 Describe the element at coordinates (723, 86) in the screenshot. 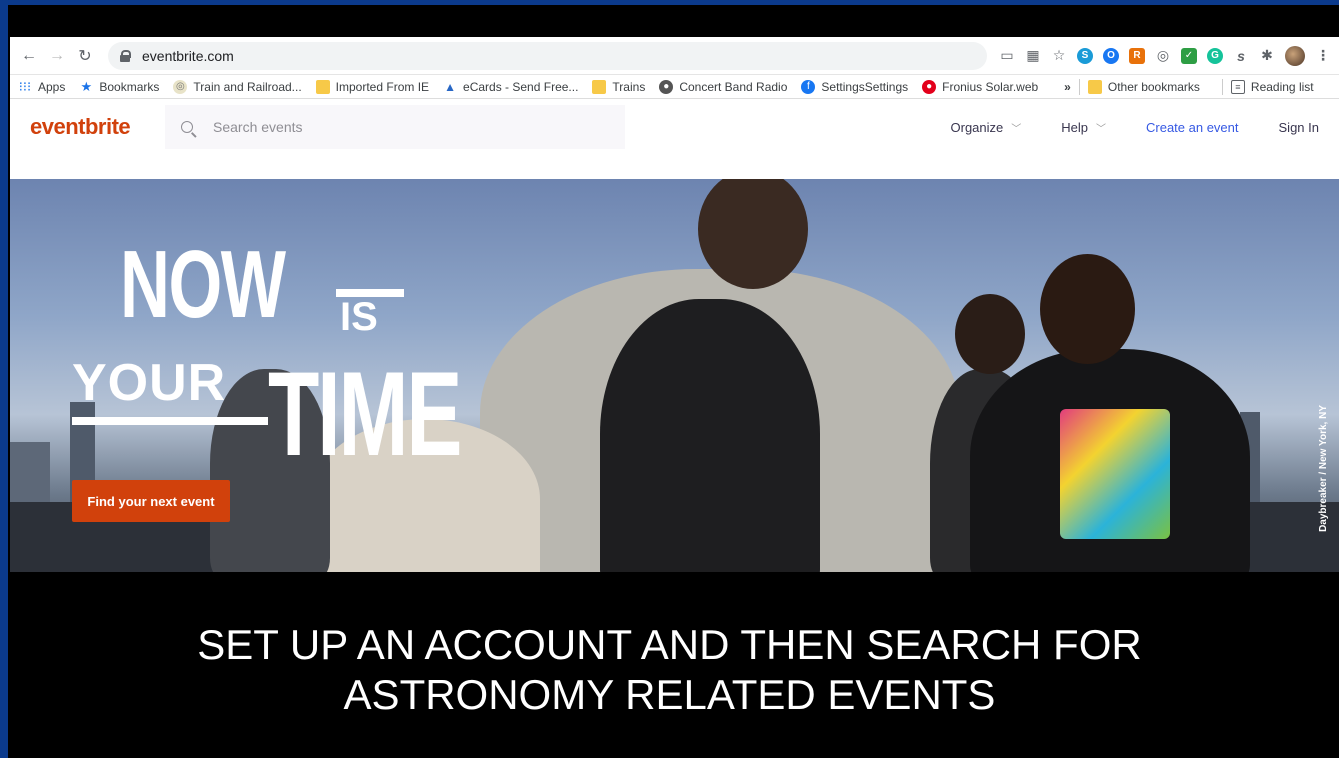

I see `bookmark-concert-band-radio: ● Concert Band Radio` at that location.